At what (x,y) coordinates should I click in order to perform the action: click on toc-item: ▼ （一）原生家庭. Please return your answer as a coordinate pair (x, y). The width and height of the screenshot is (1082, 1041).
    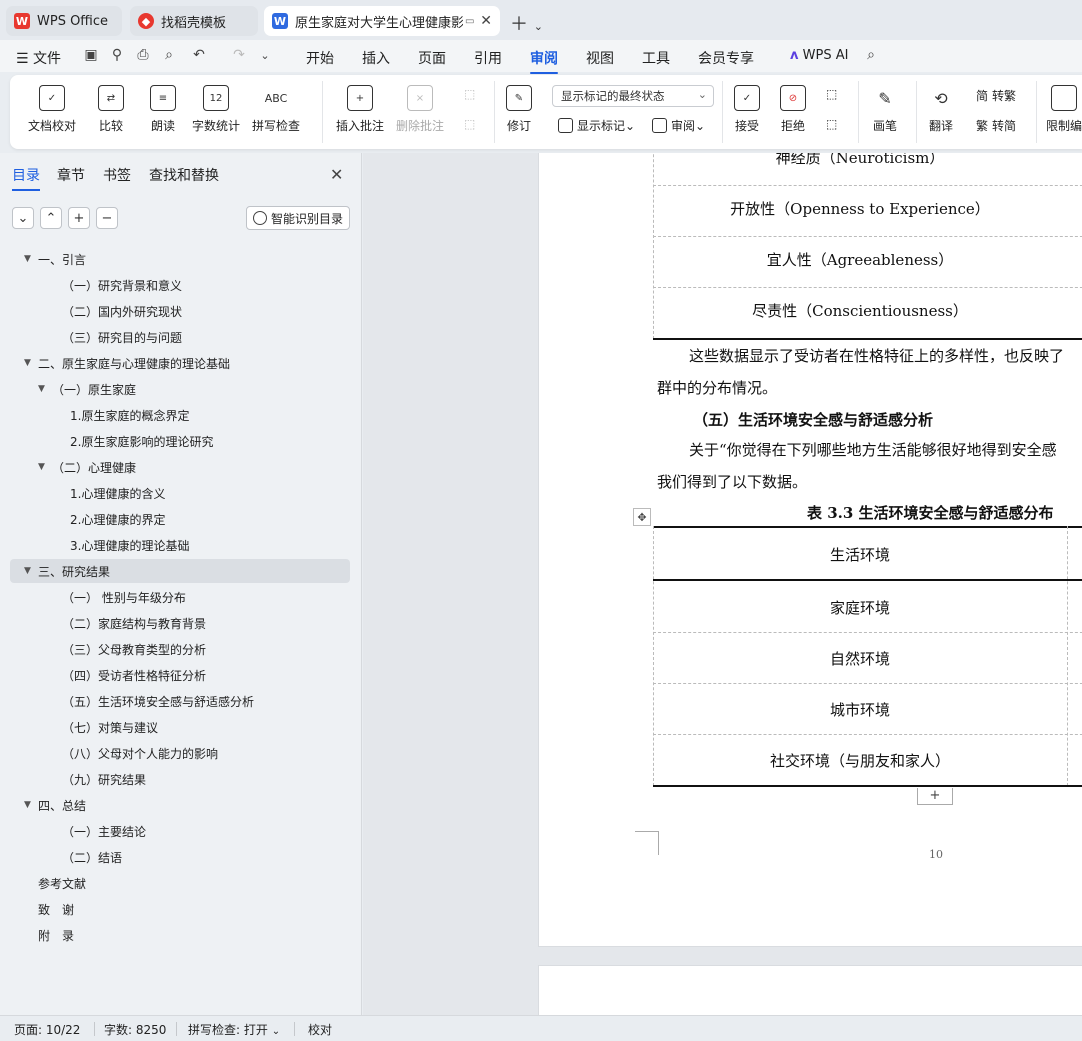
    Looking at the image, I should click on (87, 389).